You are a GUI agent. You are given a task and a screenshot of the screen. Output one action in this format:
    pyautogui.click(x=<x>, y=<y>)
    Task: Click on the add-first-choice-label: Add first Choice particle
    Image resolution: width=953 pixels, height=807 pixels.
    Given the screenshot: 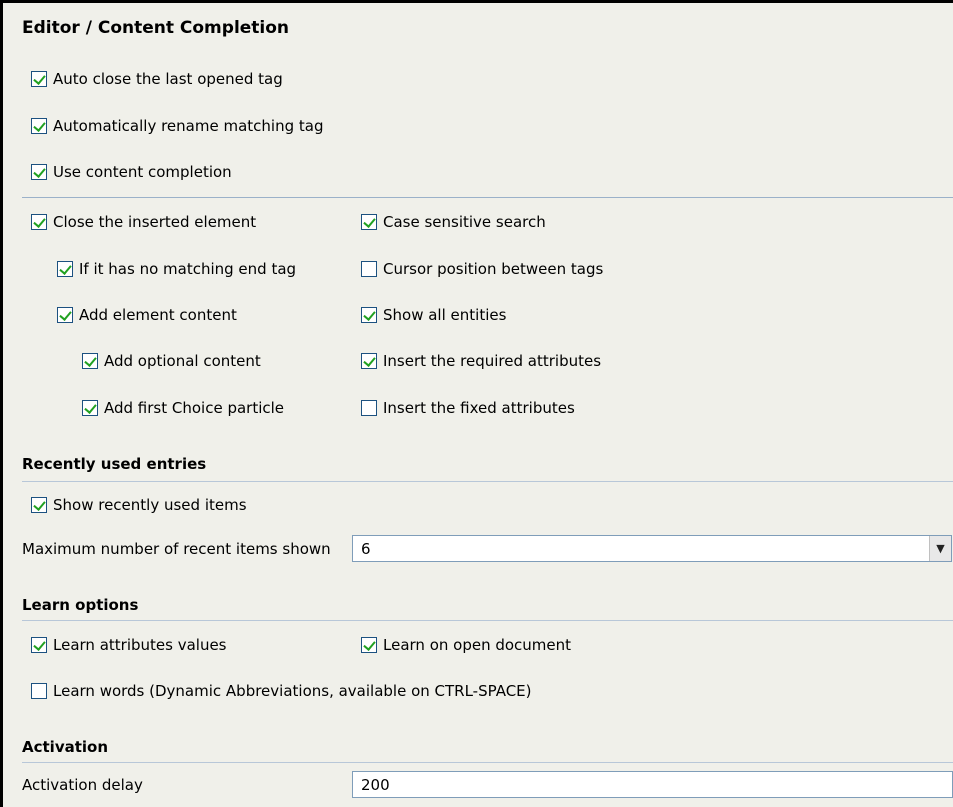 What is the action you would take?
    pyautogui.click(x=194, y=408)
    